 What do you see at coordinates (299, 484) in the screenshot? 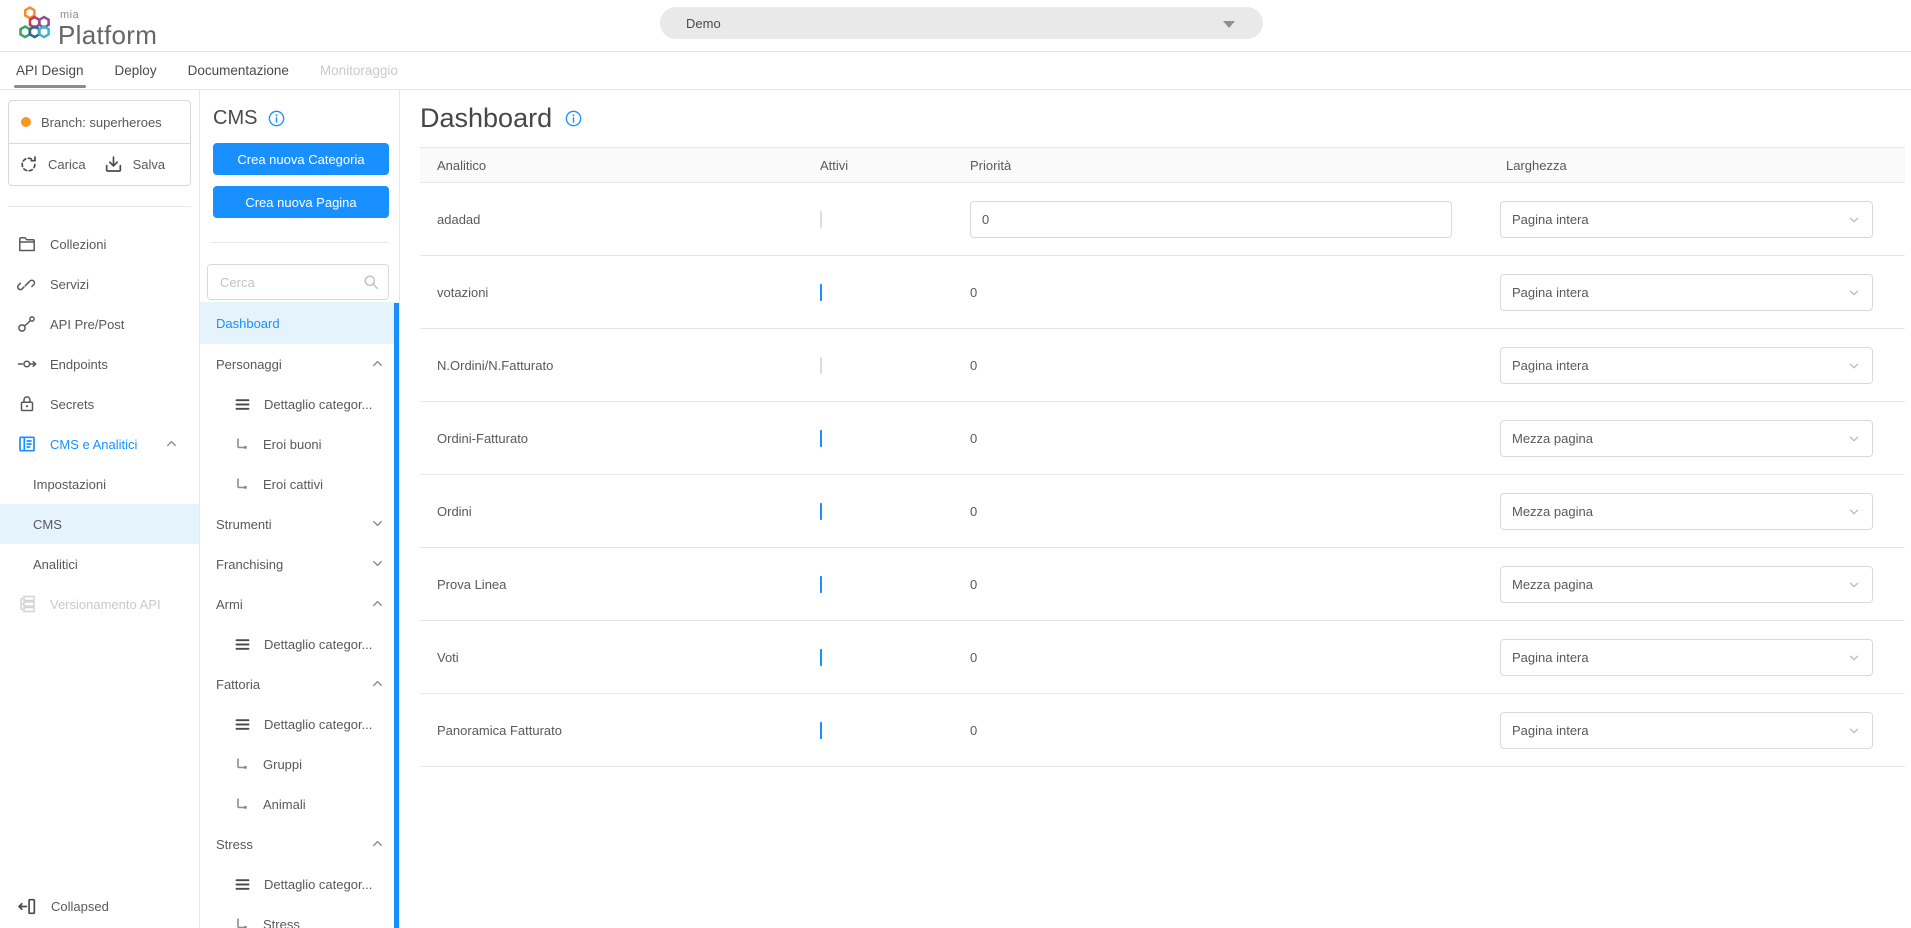
I see `tree-child-personaggi-eroi-cattivi: Eroi cattivi` at bounding box center [299, 484].